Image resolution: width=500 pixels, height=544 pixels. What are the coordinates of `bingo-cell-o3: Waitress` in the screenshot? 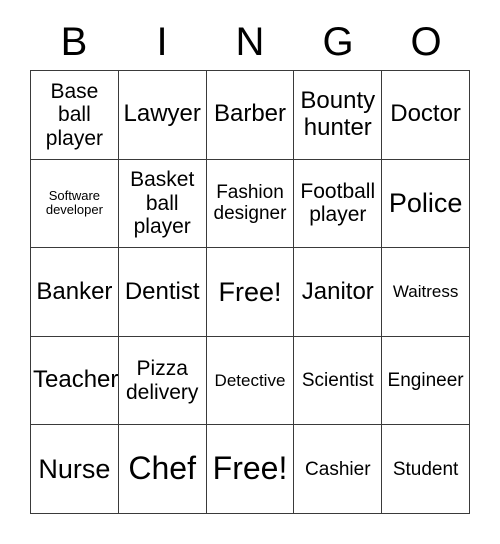 It's located at (426, 292).